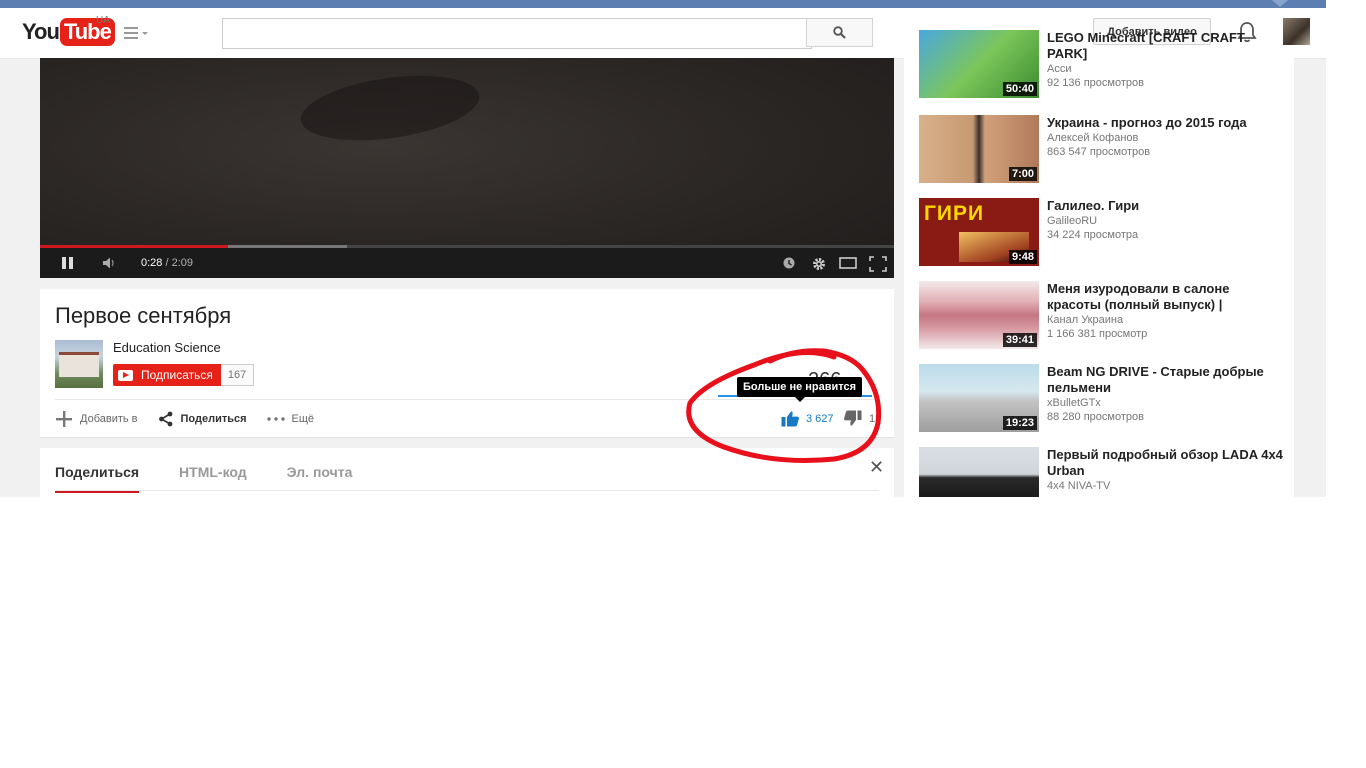 This screenshot has width=1366, height=768. Describe the element at coordinates (784, 405) in the screenshot. I see `annotation-circle` at that location.